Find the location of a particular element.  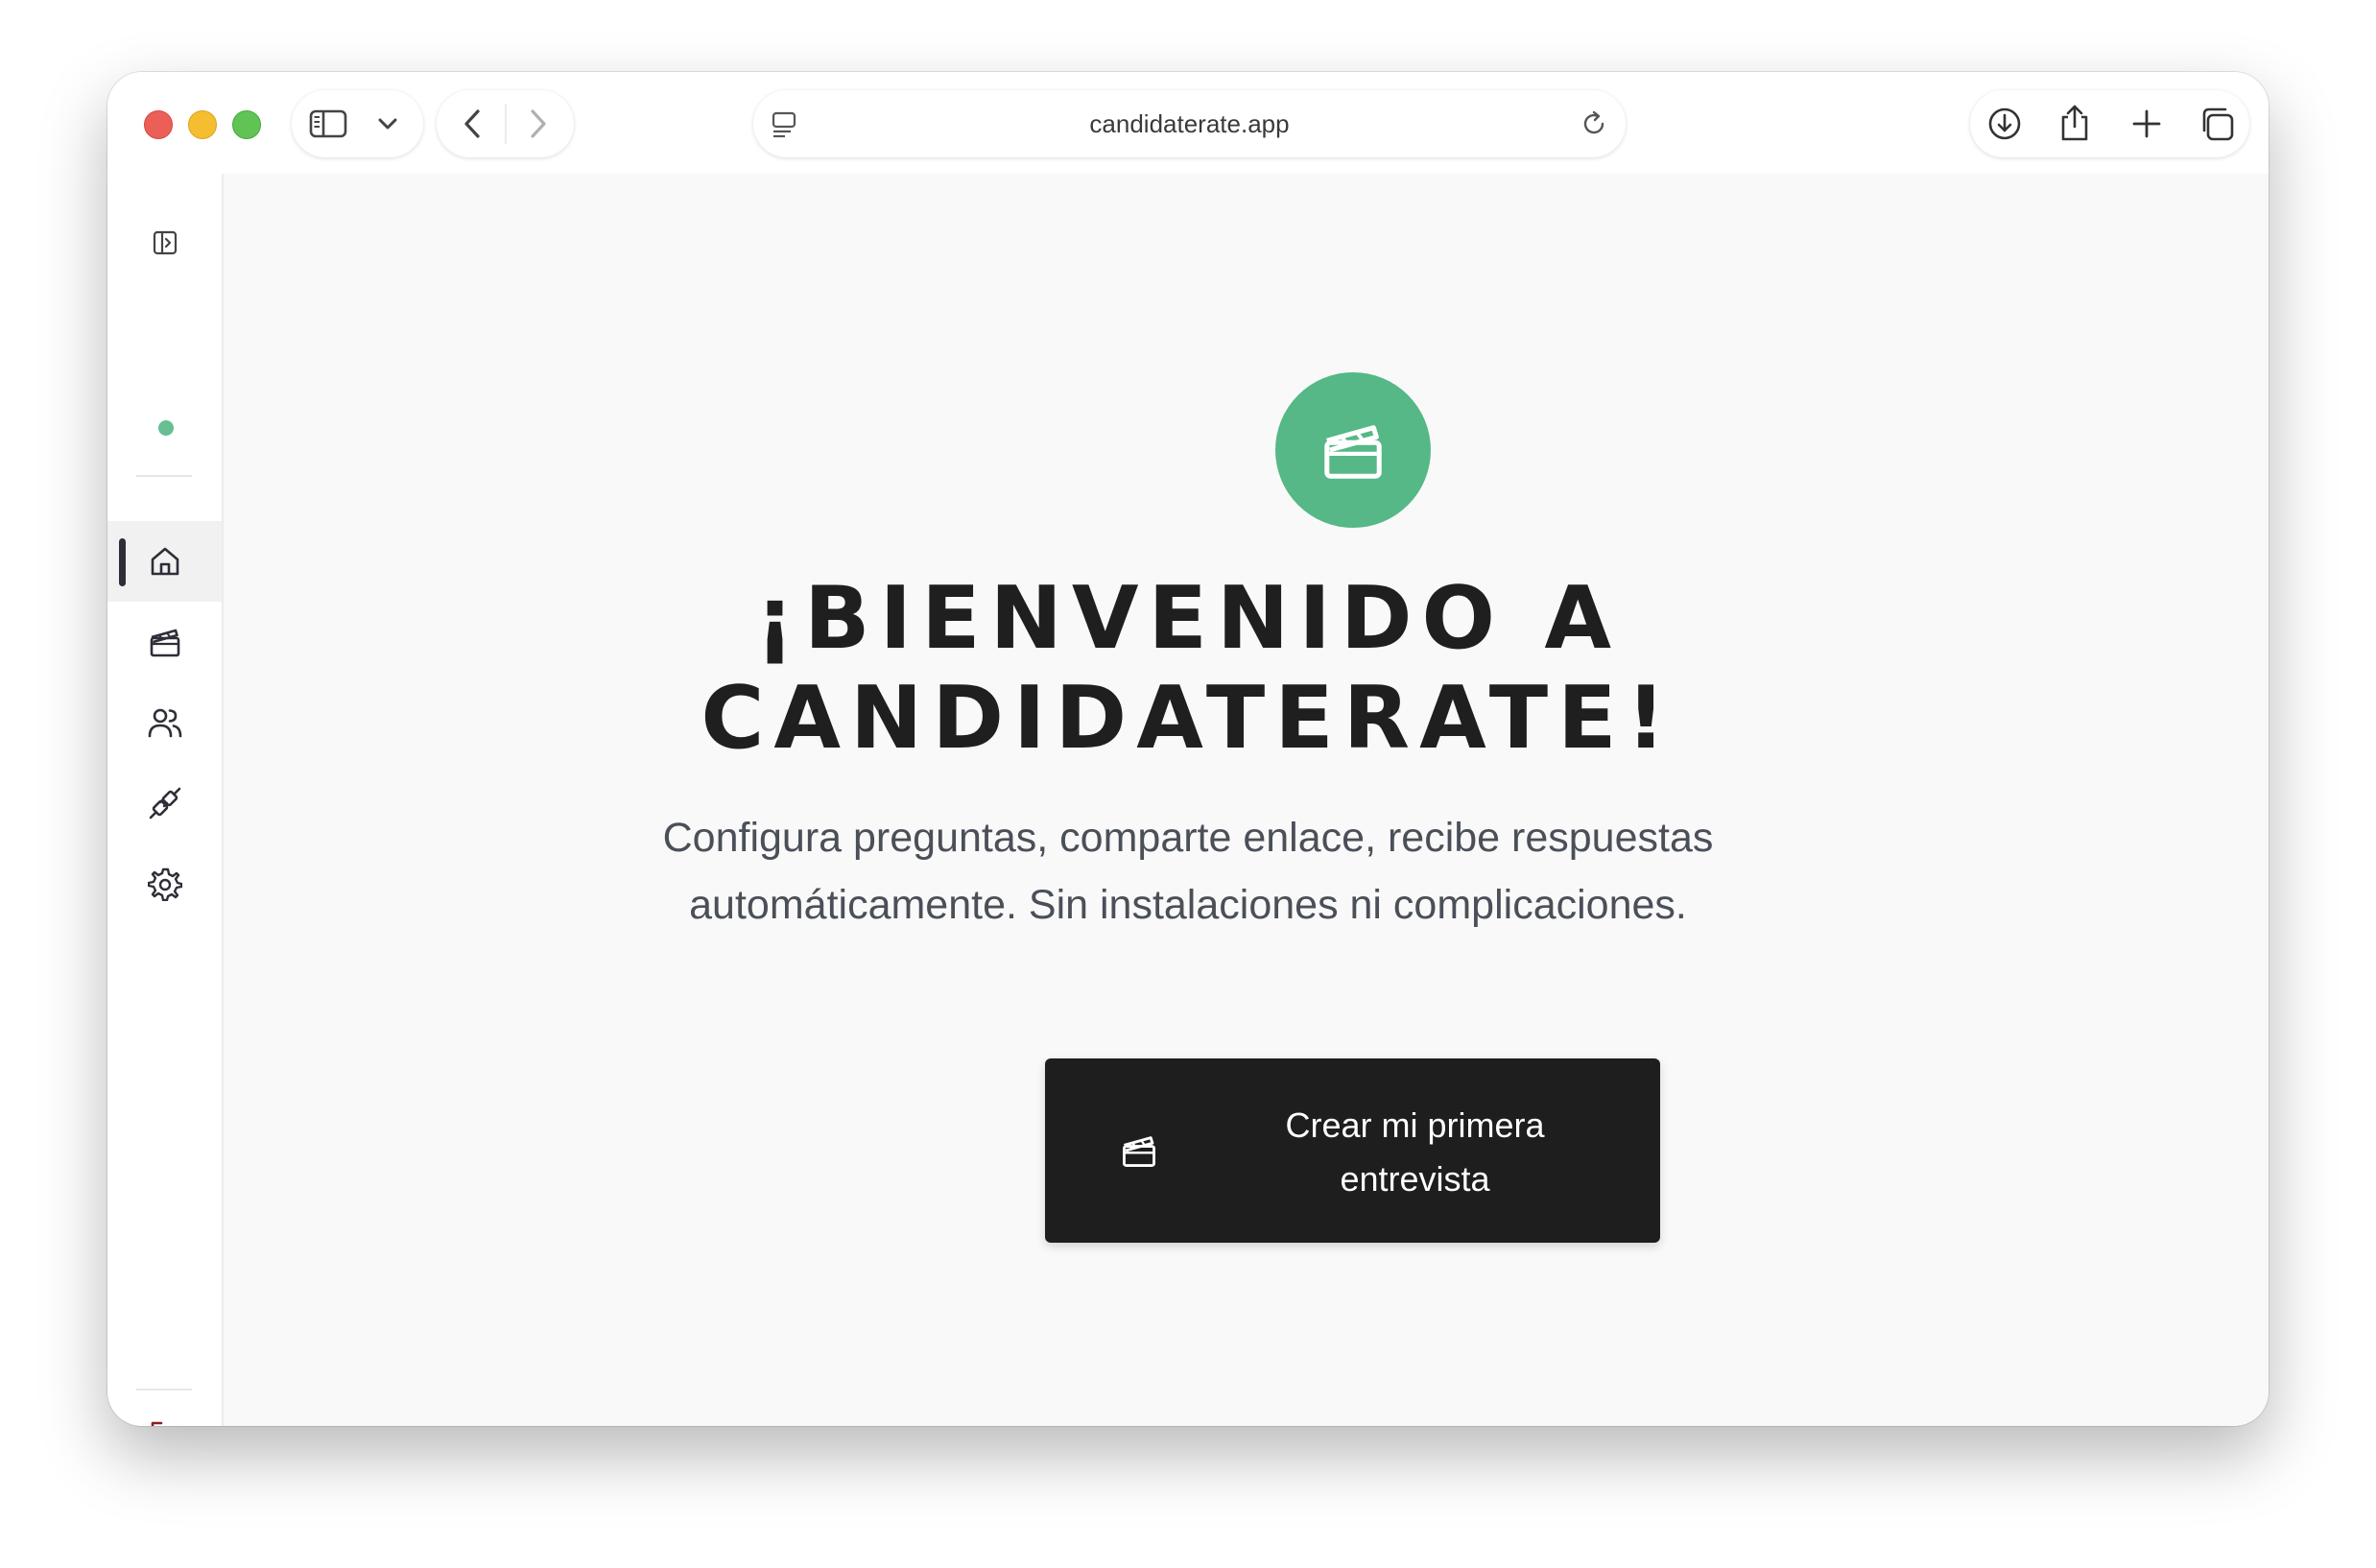

url-text: candidaterate.app is located at coordinates (1189, 123).